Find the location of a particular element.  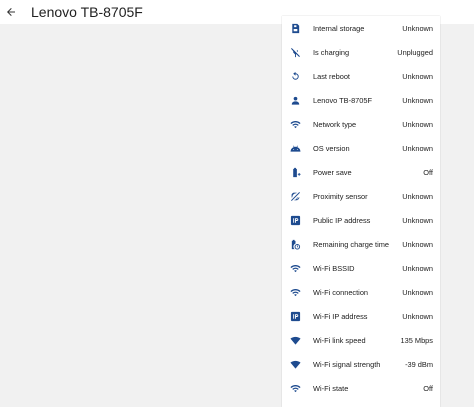

sensor-value: -39 dBm is located at coordinates (419, 364).